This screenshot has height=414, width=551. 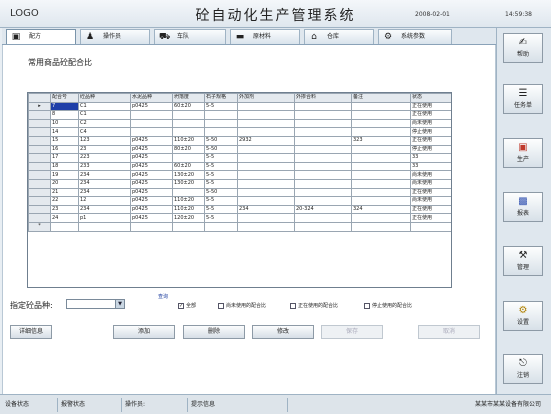 What do you see at coordinates (239, 115) in the screenshot?
I see `table-row: 8 C1 正在使用` at bounding box center [239, 115].